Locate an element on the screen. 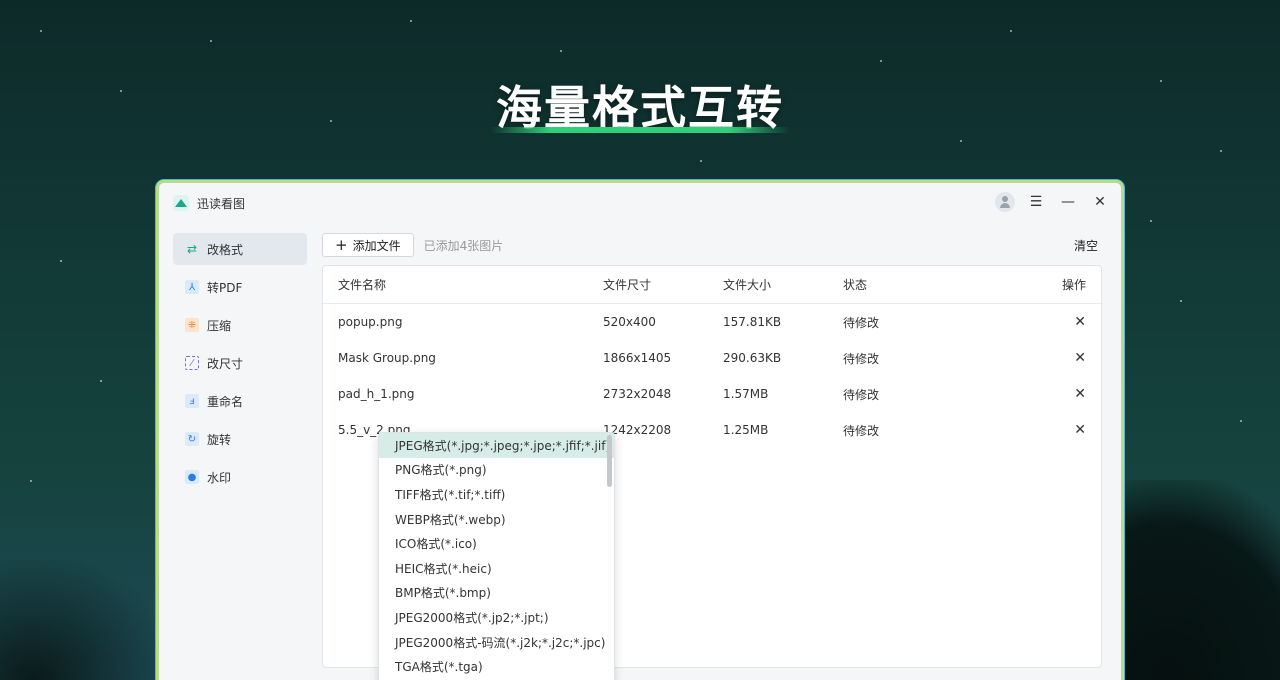 The image size is (1280, 680). sidebar-item-rotate: ↻ 旋转 is located at coordinates (240, 439).